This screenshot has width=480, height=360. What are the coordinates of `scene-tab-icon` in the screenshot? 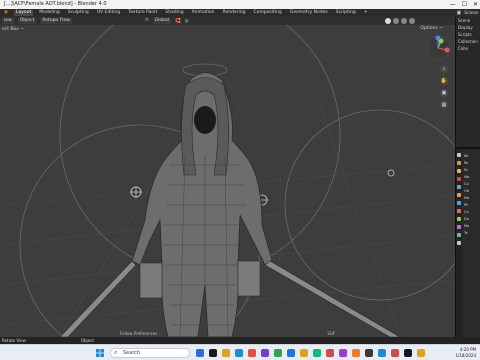 It's located at (459, 179).